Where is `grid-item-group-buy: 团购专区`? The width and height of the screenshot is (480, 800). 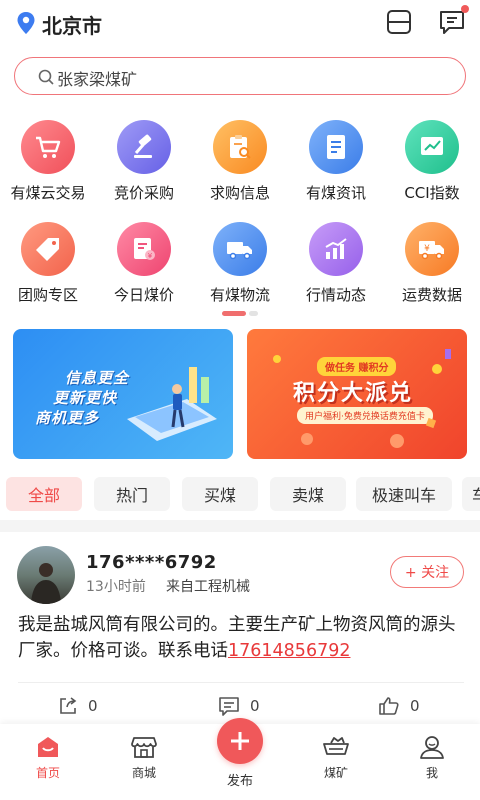 grid-item-group-buy: 团购专区 is located at coordinates (48, 270).